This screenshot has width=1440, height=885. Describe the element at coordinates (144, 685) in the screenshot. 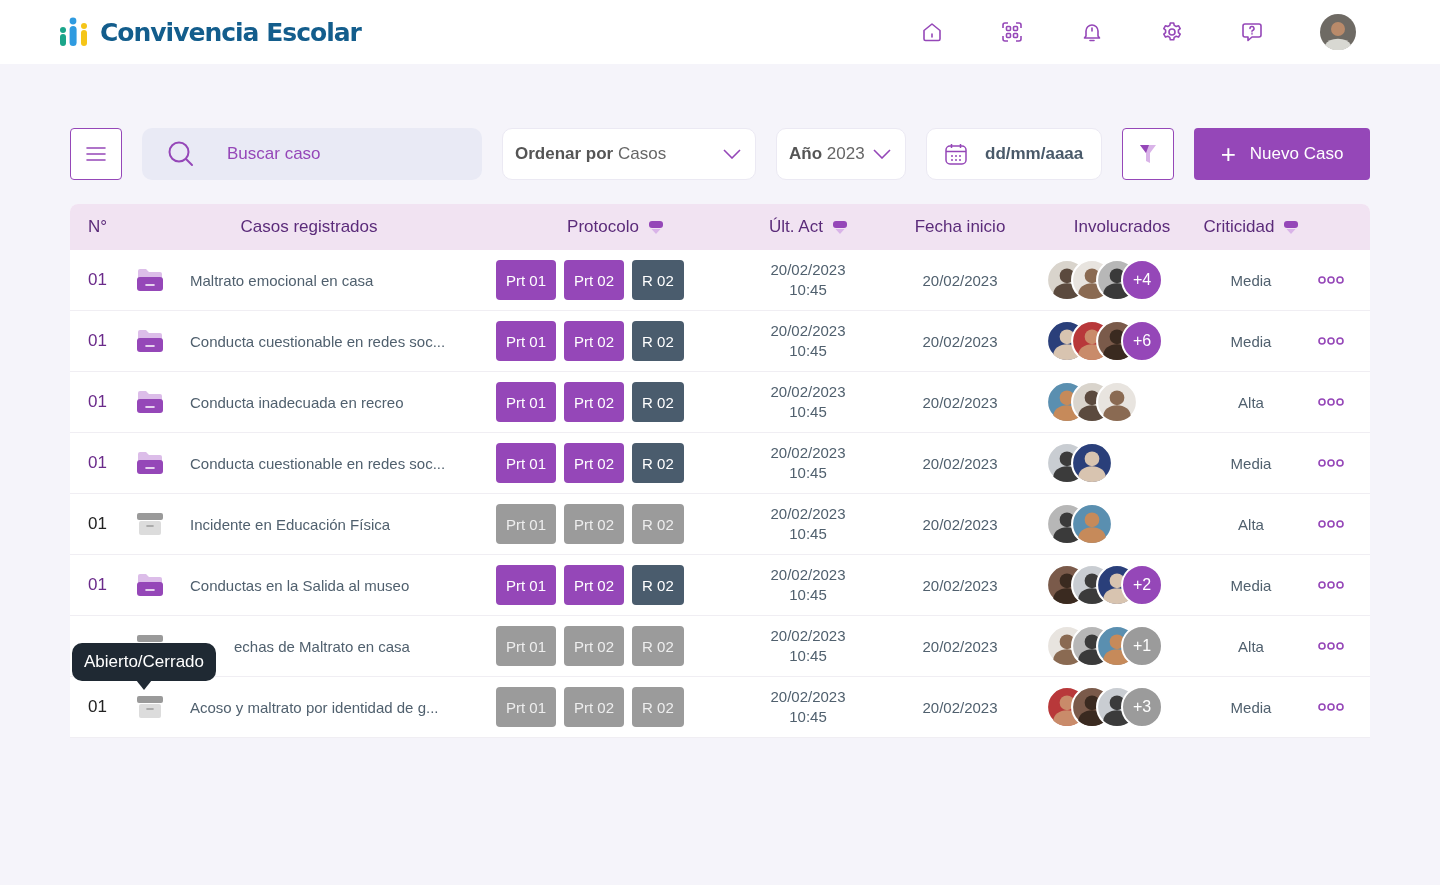

I see `tooltip-pointer` at that location.